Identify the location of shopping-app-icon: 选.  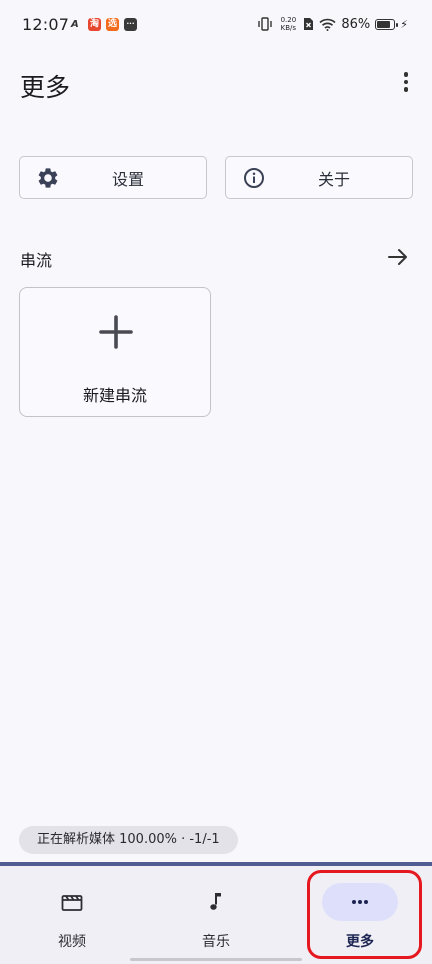
(112, 24).